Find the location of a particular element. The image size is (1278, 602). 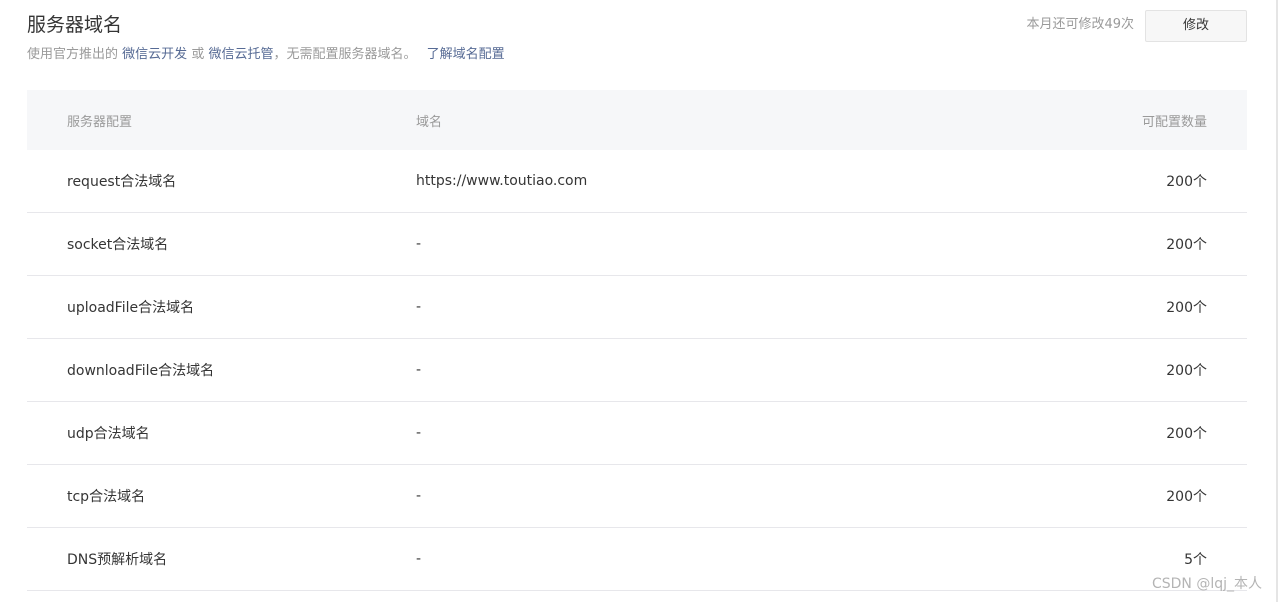

cell-config: socket合法域名 is located at coordinates (118, 245).